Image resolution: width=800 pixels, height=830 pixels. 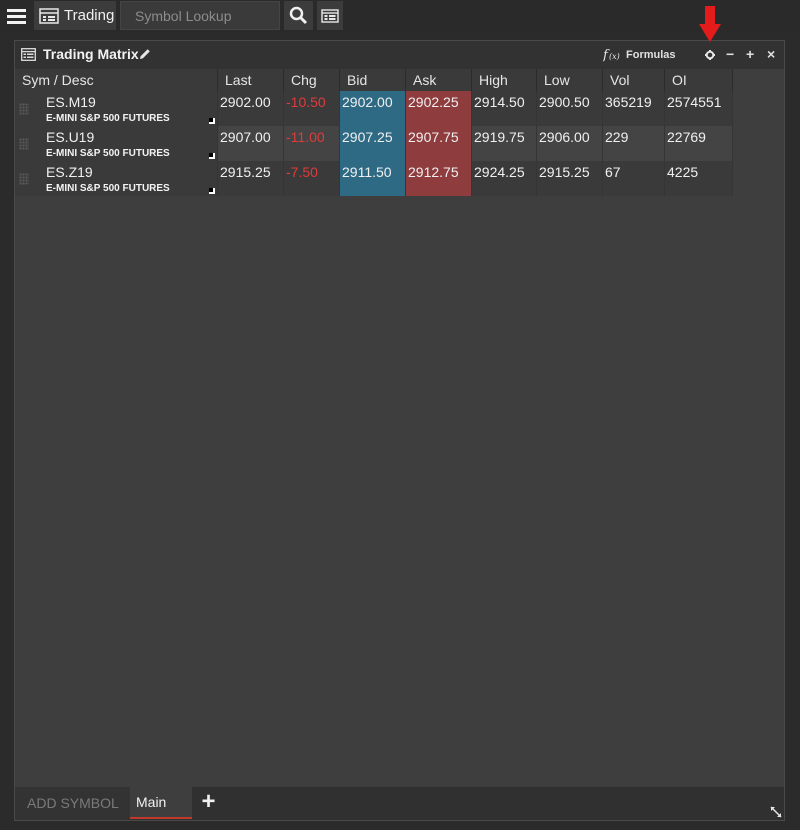 What do you see at coordinates (91, 54) in the screenshot?
I see `panel-title: Trading Matrix` at bounding box center [91, 54].